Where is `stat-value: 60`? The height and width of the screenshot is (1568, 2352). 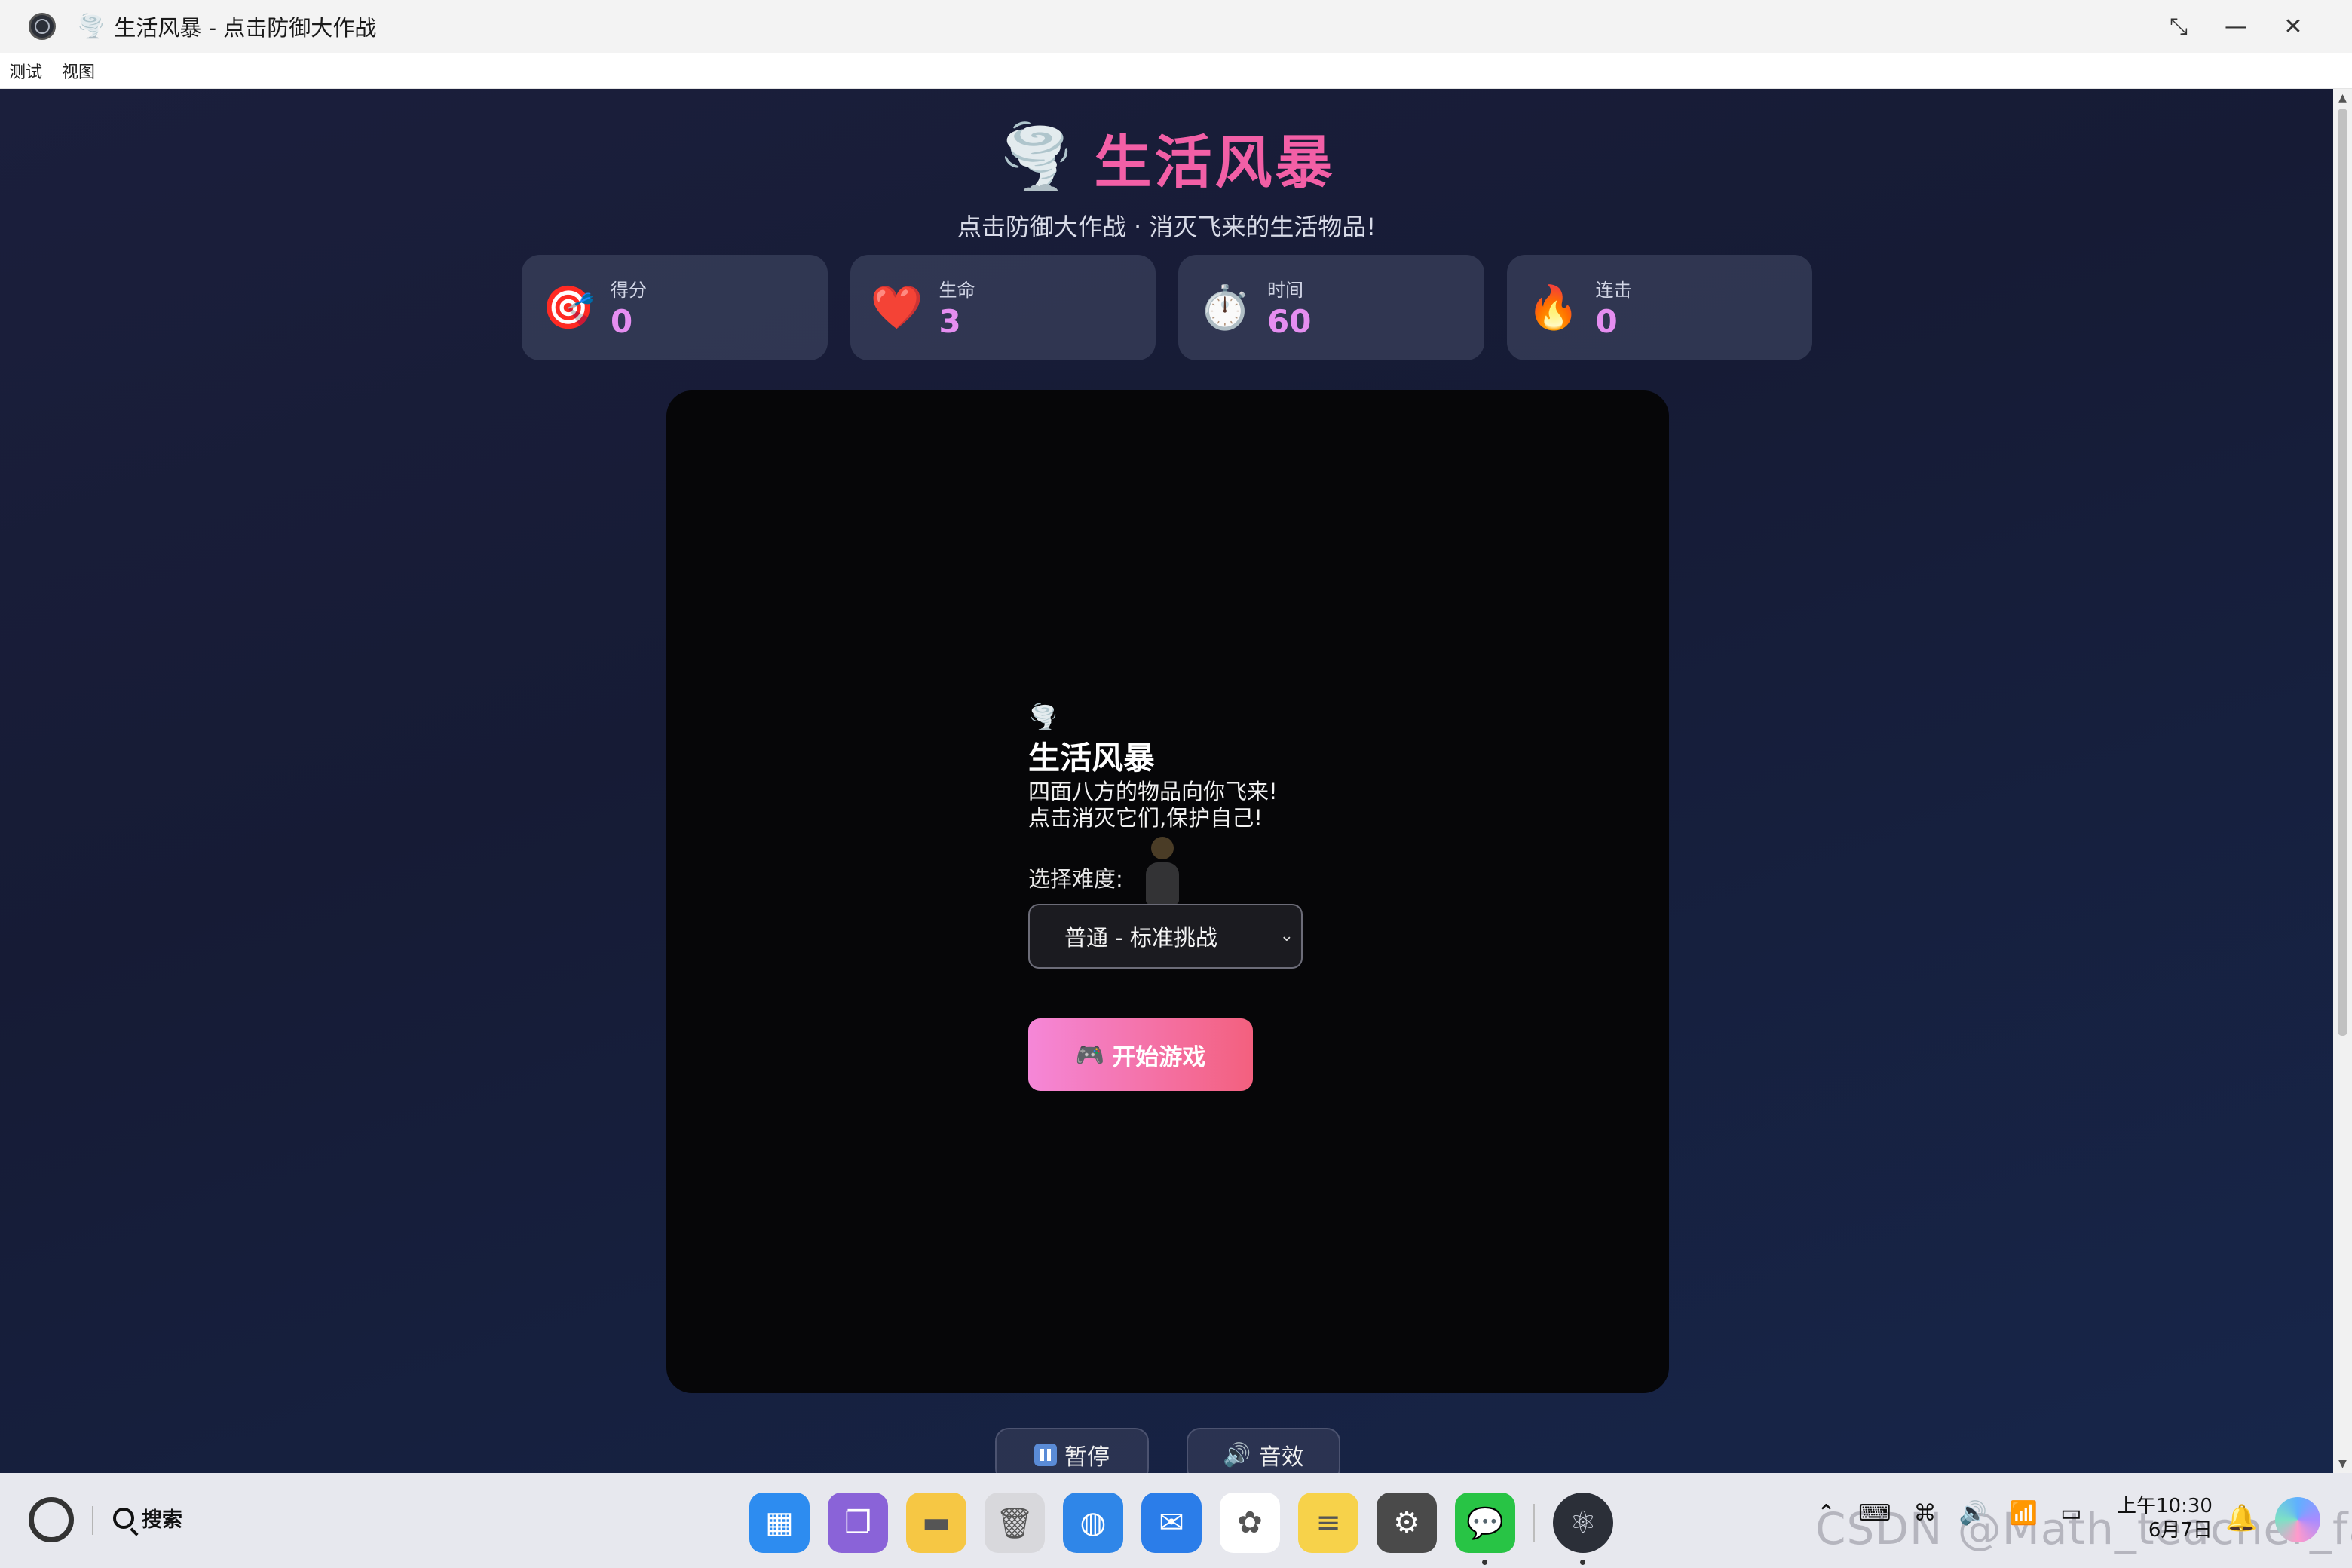
stat-value: 60 is located at coordinates (1289, 321).